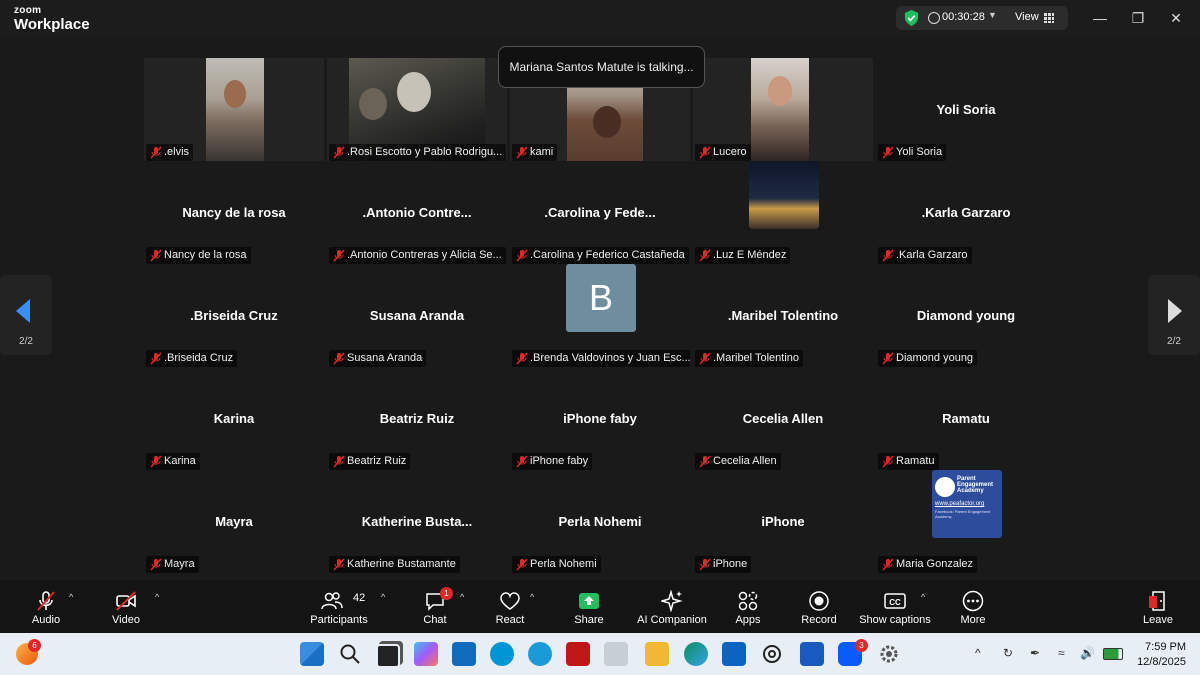 The image size is (1200, 675). I want to click on participant-tile: .Maribel Tolentino .Maribel Tolentino, so click(783, 315).